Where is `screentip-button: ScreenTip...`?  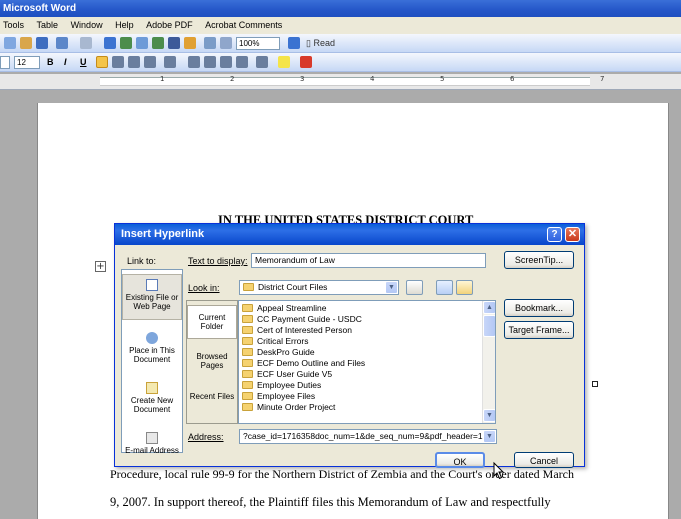 screentip-button: ScreenTip... is located at coordinates (539, 260).